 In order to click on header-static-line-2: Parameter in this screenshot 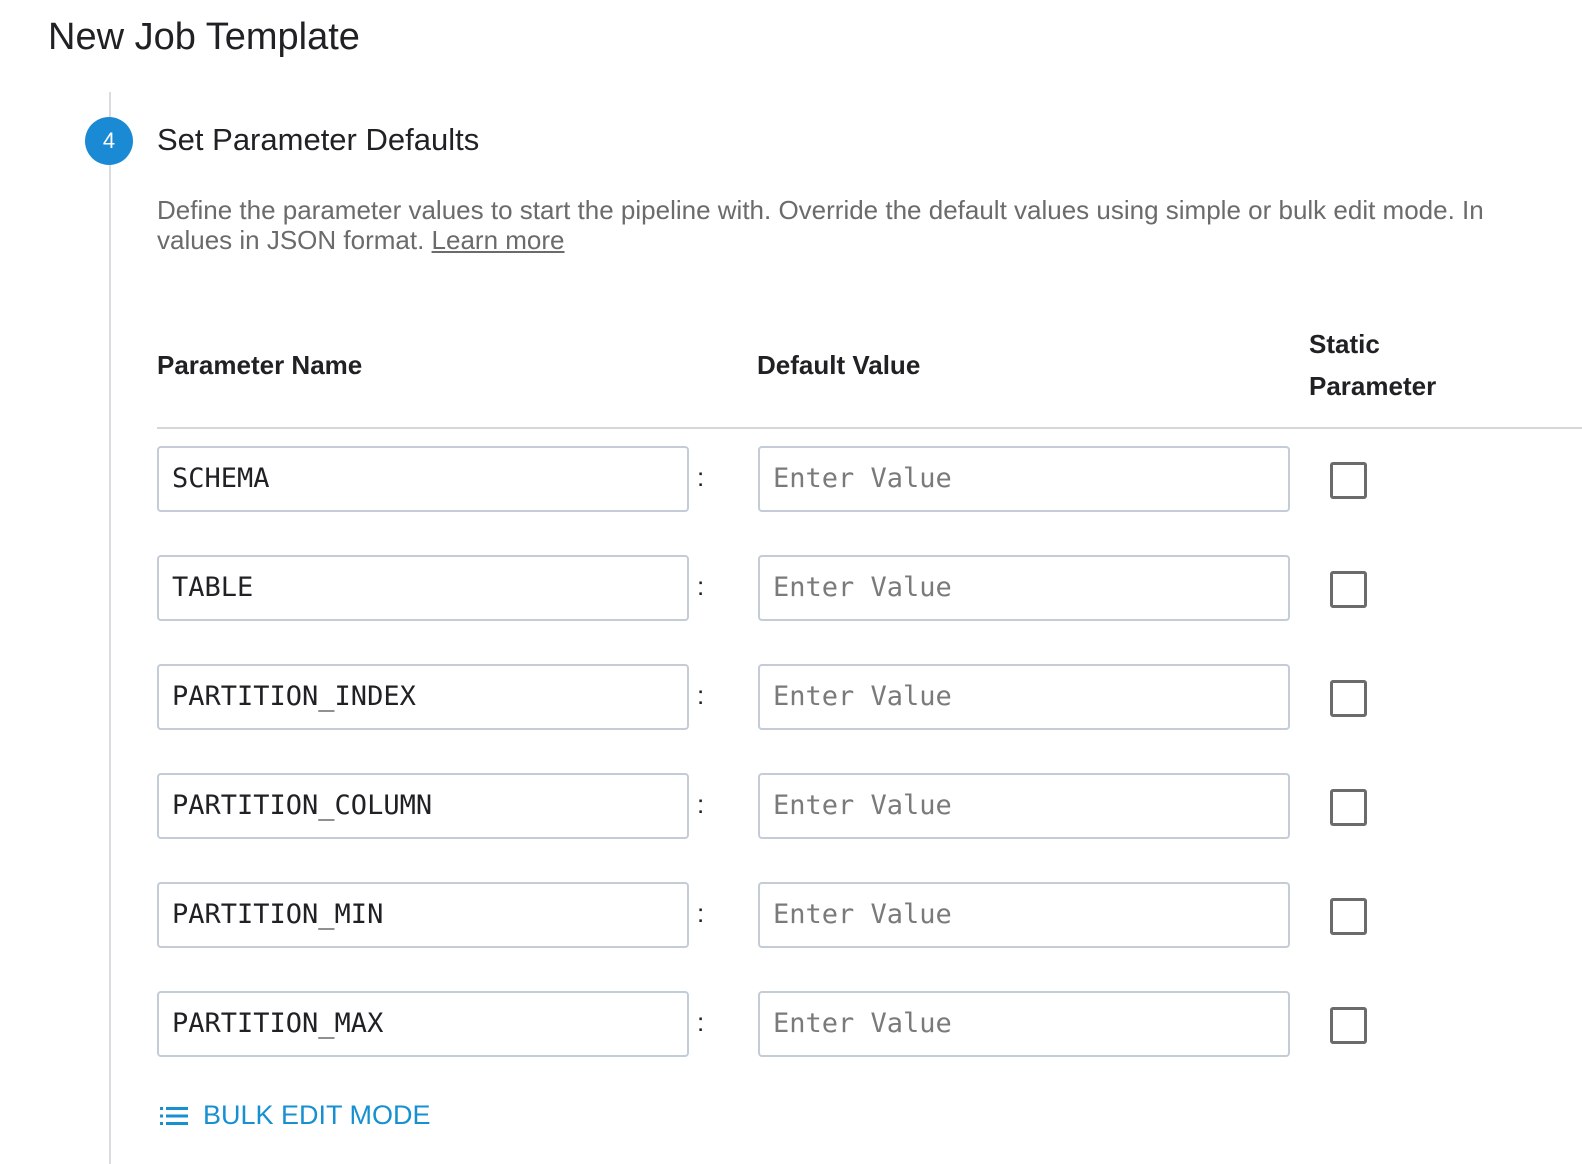, I will do `click(1373, 386)`.